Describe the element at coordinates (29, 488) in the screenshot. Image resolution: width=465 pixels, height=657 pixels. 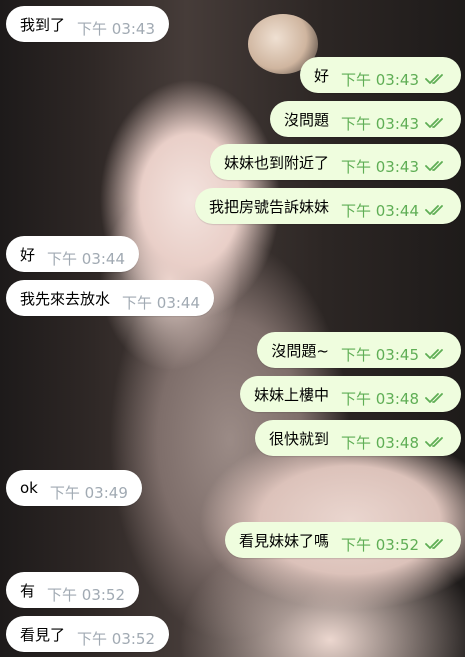
I see `message-text: ok` at that location.